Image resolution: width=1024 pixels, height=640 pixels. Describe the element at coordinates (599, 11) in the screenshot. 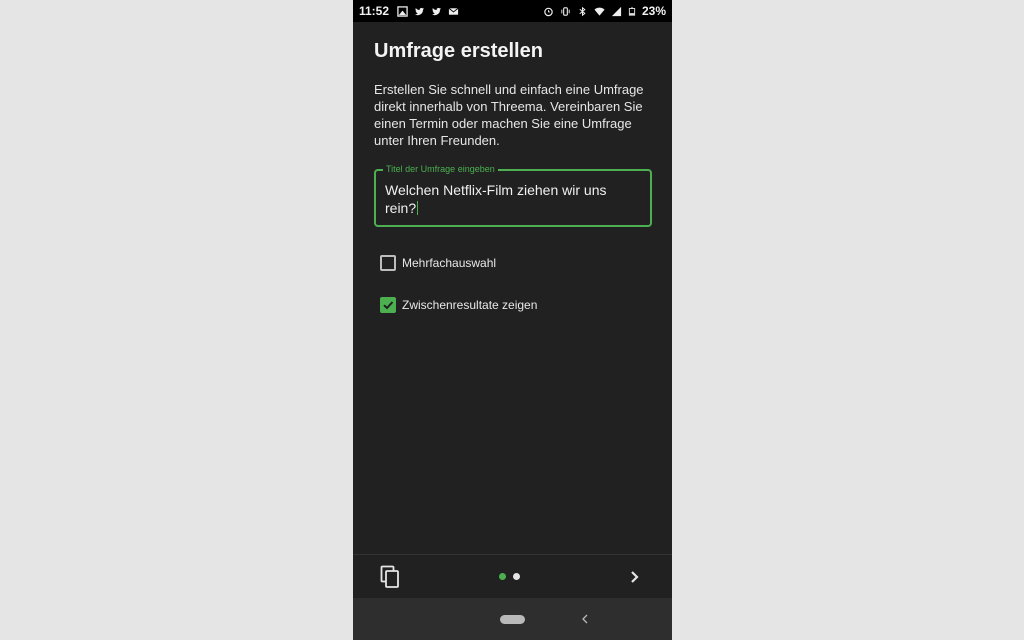

I see `wifi-icon` at that location.